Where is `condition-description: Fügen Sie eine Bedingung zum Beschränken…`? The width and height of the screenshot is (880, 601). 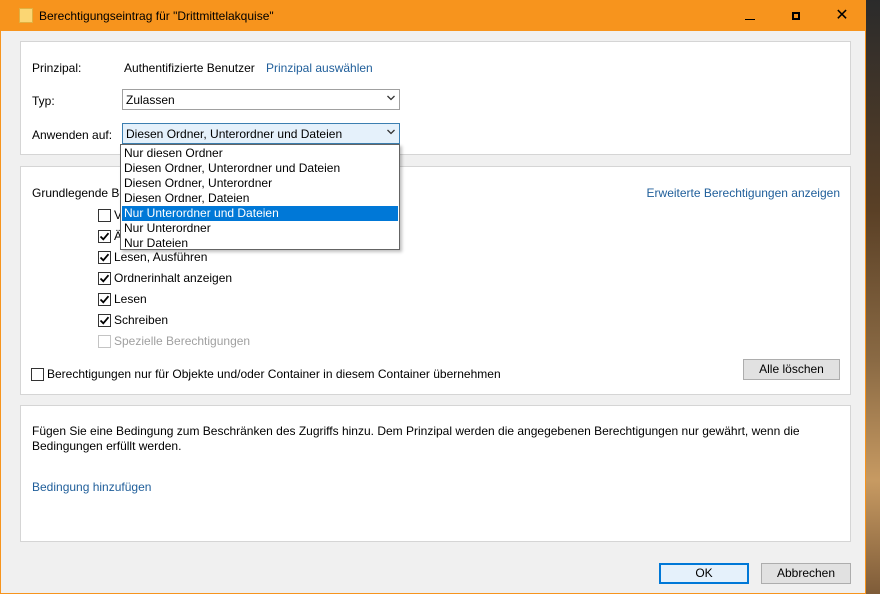 condition-description: Fügen Sie eine Bedingung zum Beschränken… is located at coordinates (416, 438).